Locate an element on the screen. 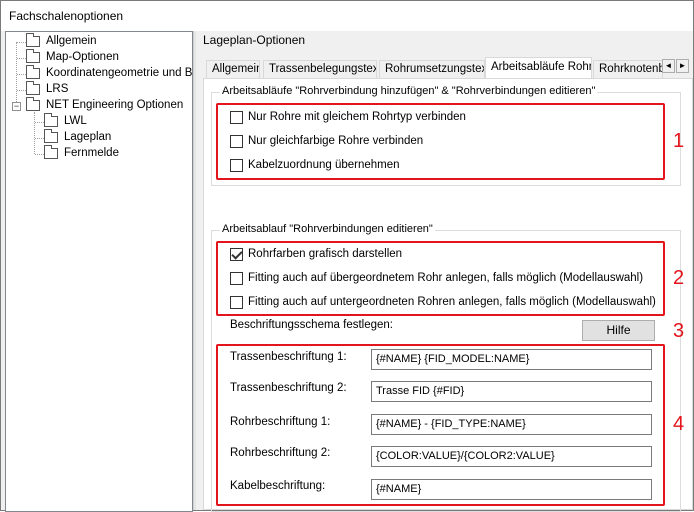  tab-trassenbelegungstext: Trassenbelegungstext is located at coordinates (320, 69).